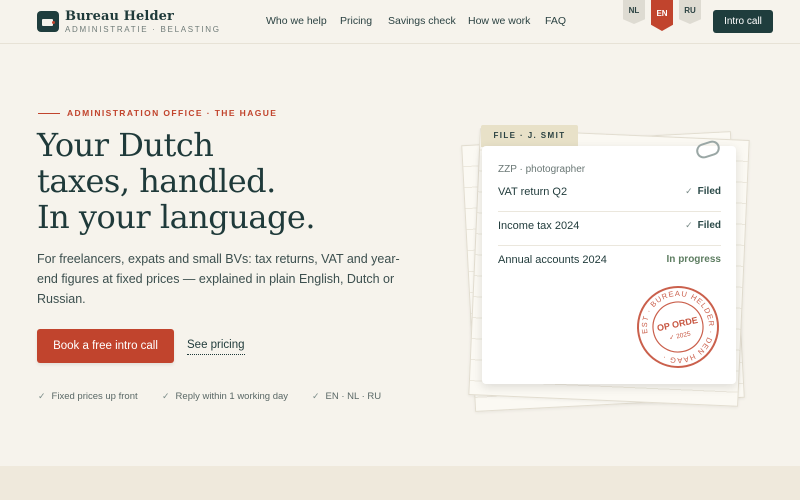  I want to click on file-row: Income tax 2024 ✓ Filed, so click(609, 228).